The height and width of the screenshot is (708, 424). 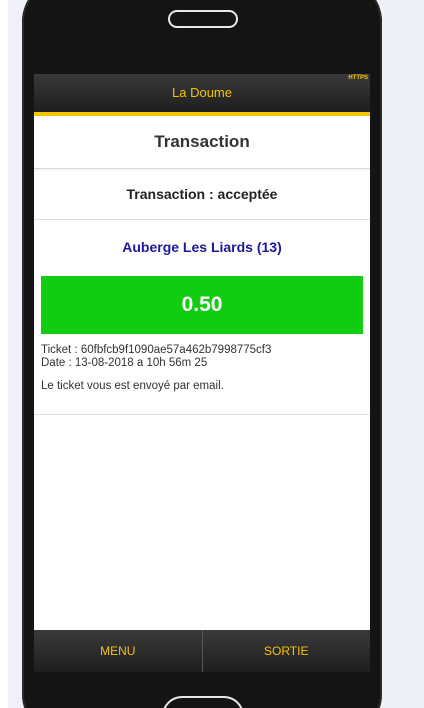 I want to click on phone-home-button, so click(x=203, y=702).